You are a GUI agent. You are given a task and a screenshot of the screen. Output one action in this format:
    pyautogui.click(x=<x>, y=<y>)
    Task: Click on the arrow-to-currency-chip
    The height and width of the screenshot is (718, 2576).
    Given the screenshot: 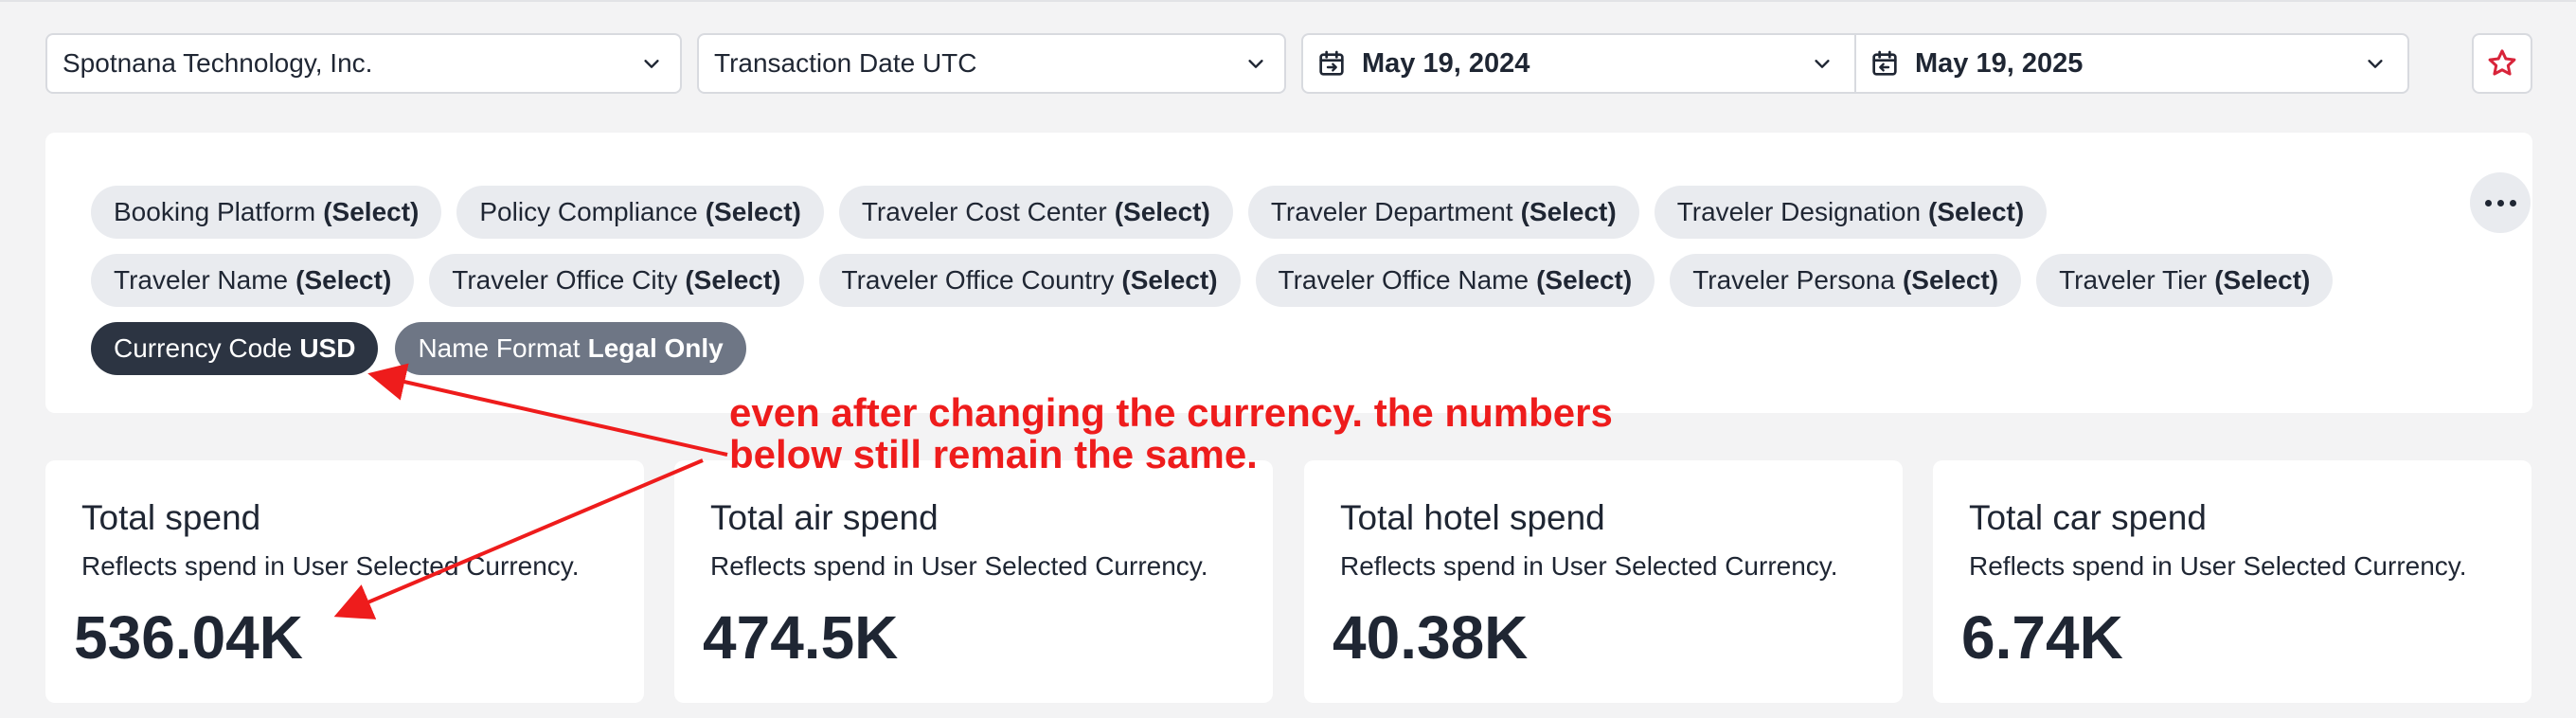 What is the action you would take?
    pyautogui.click(x=547, y=410)
    